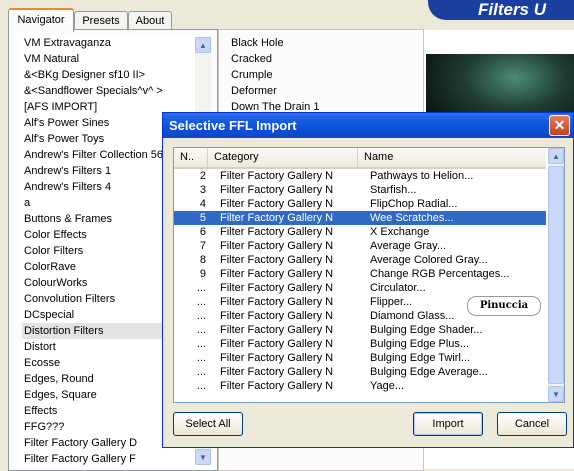 The image size is (574, 471). I want to click on cancel-button: Cancel, so click(532, 424).